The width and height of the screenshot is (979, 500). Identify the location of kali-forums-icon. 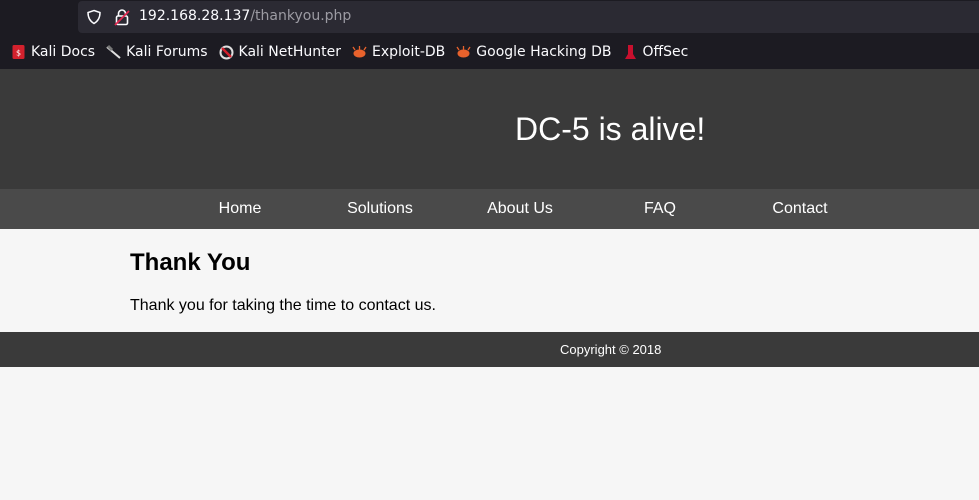
(113, 51).